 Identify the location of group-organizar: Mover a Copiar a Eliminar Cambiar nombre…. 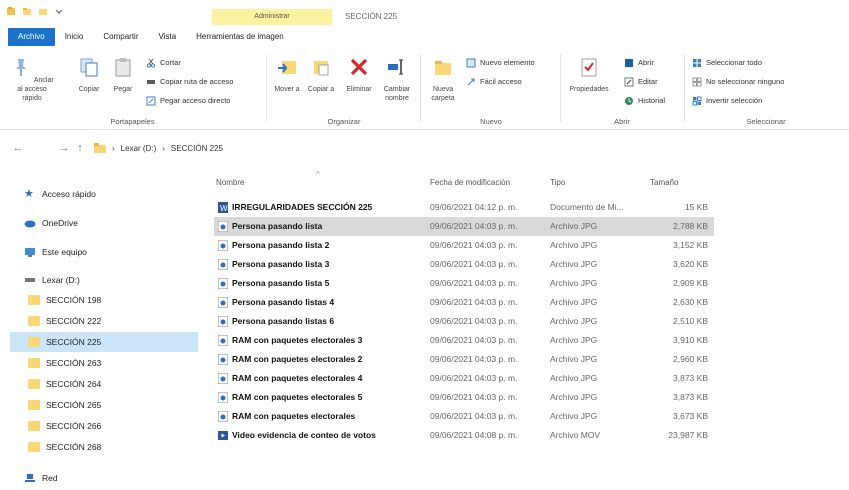
(344, 89).